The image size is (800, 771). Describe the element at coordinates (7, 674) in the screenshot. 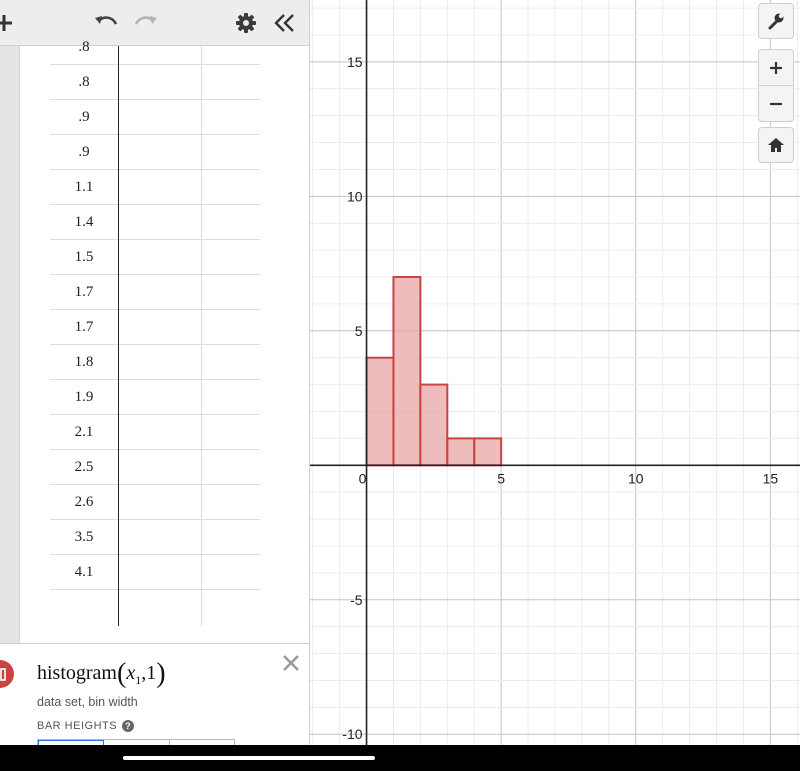

I see `histogram-icon` at that location.